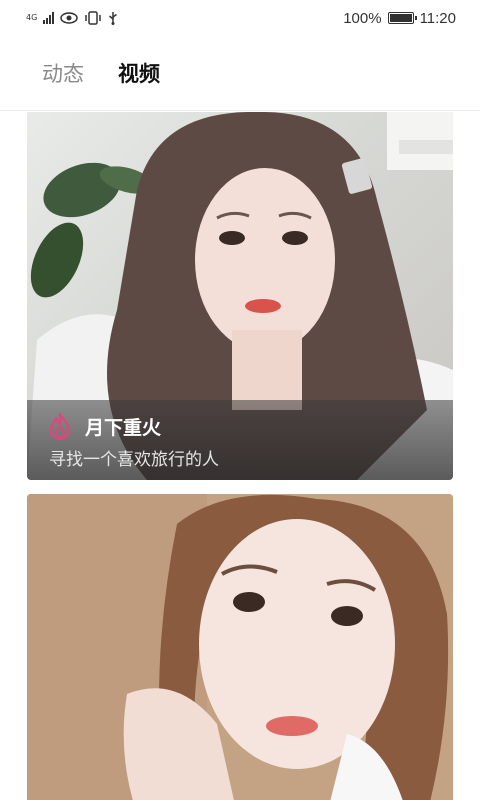 The height and width of the screenshot is (800, 480). What do you see at coordinates (437, 18) in the screenshot?
I see `clock: 11:20` at bounding box center [437, 18].